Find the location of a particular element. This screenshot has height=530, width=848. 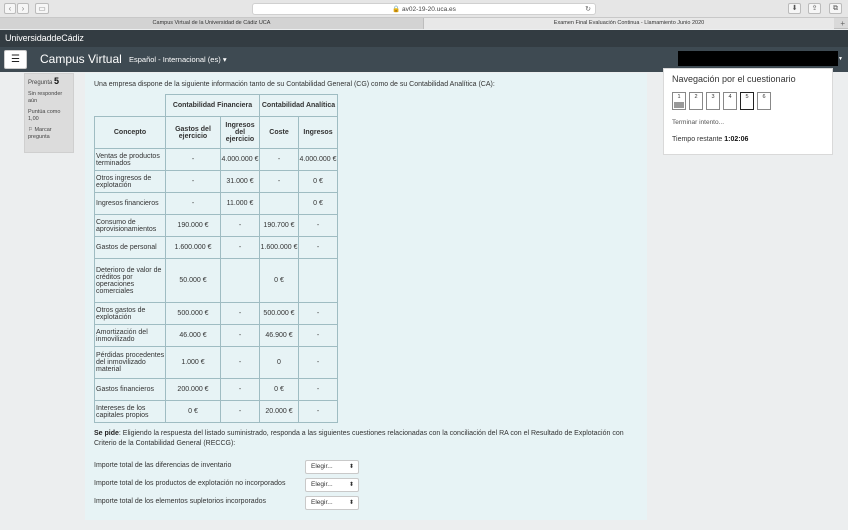

caret-down-icon: ▾ is located at coordinates (224, 59).